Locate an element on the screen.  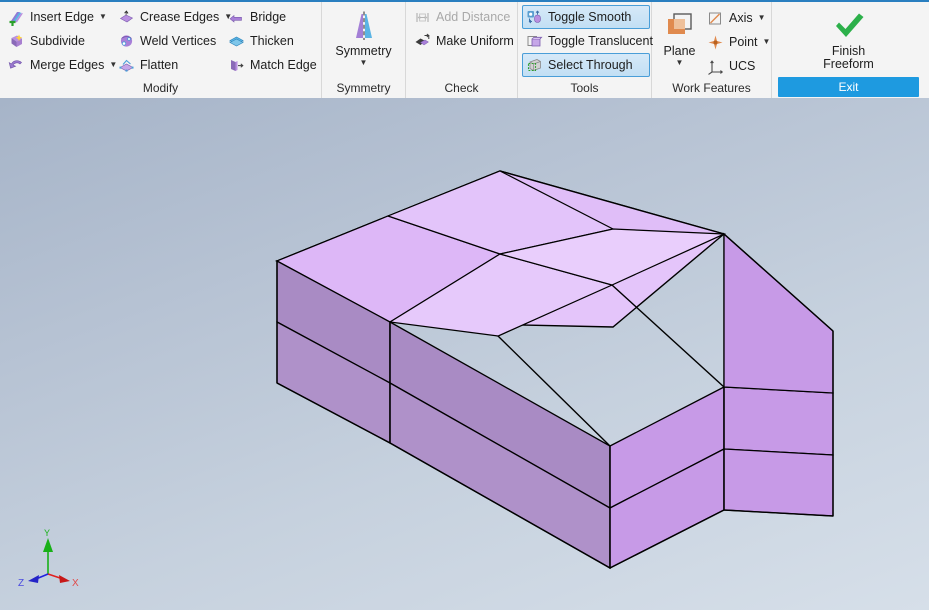
panel-label-symmetry: Symmetry is located at coordinates (363, 88).